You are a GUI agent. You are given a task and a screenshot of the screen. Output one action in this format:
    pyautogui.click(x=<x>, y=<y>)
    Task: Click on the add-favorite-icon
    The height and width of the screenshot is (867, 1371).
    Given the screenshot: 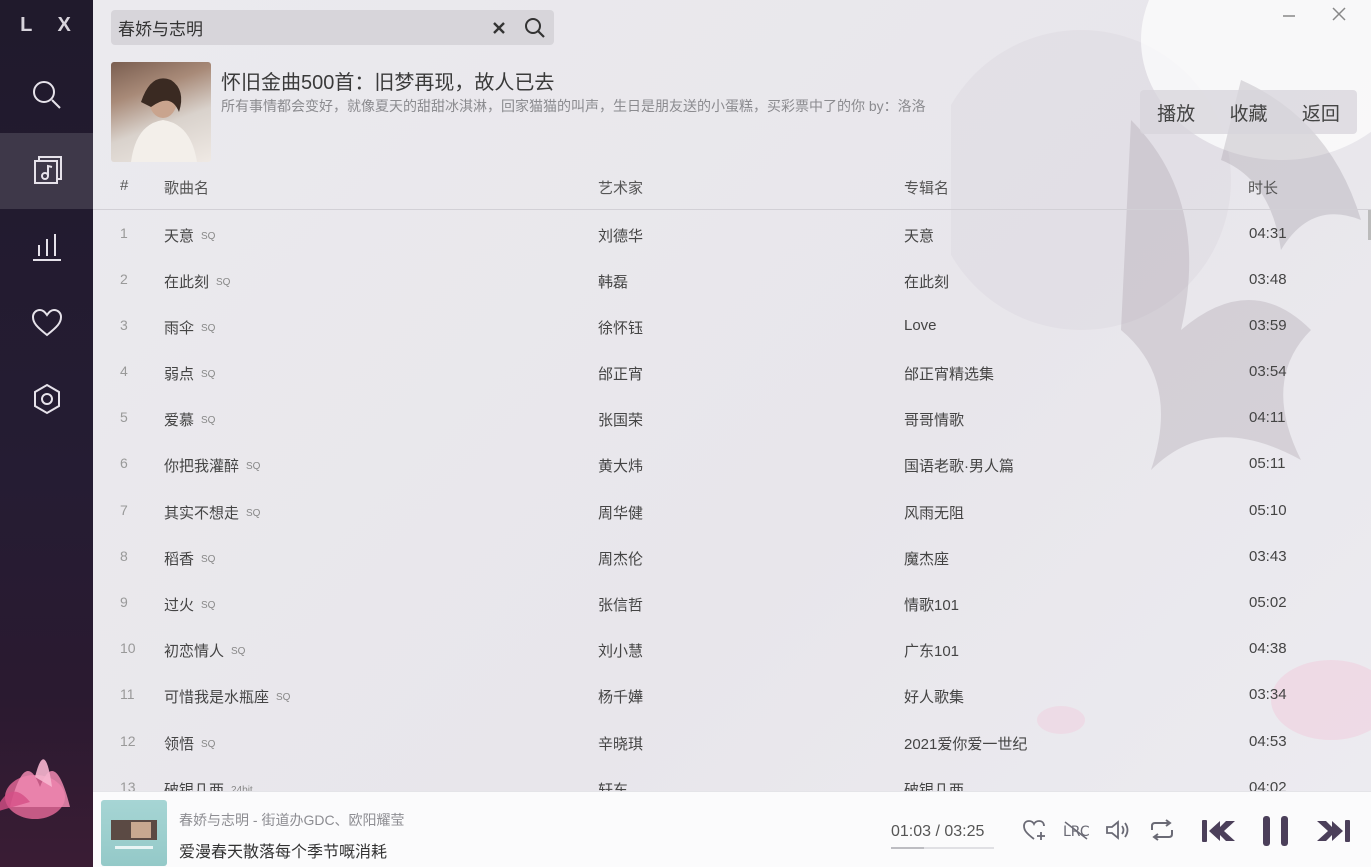 What is the action you would take?
    pyautogui.click(x=1034, y=830)
    